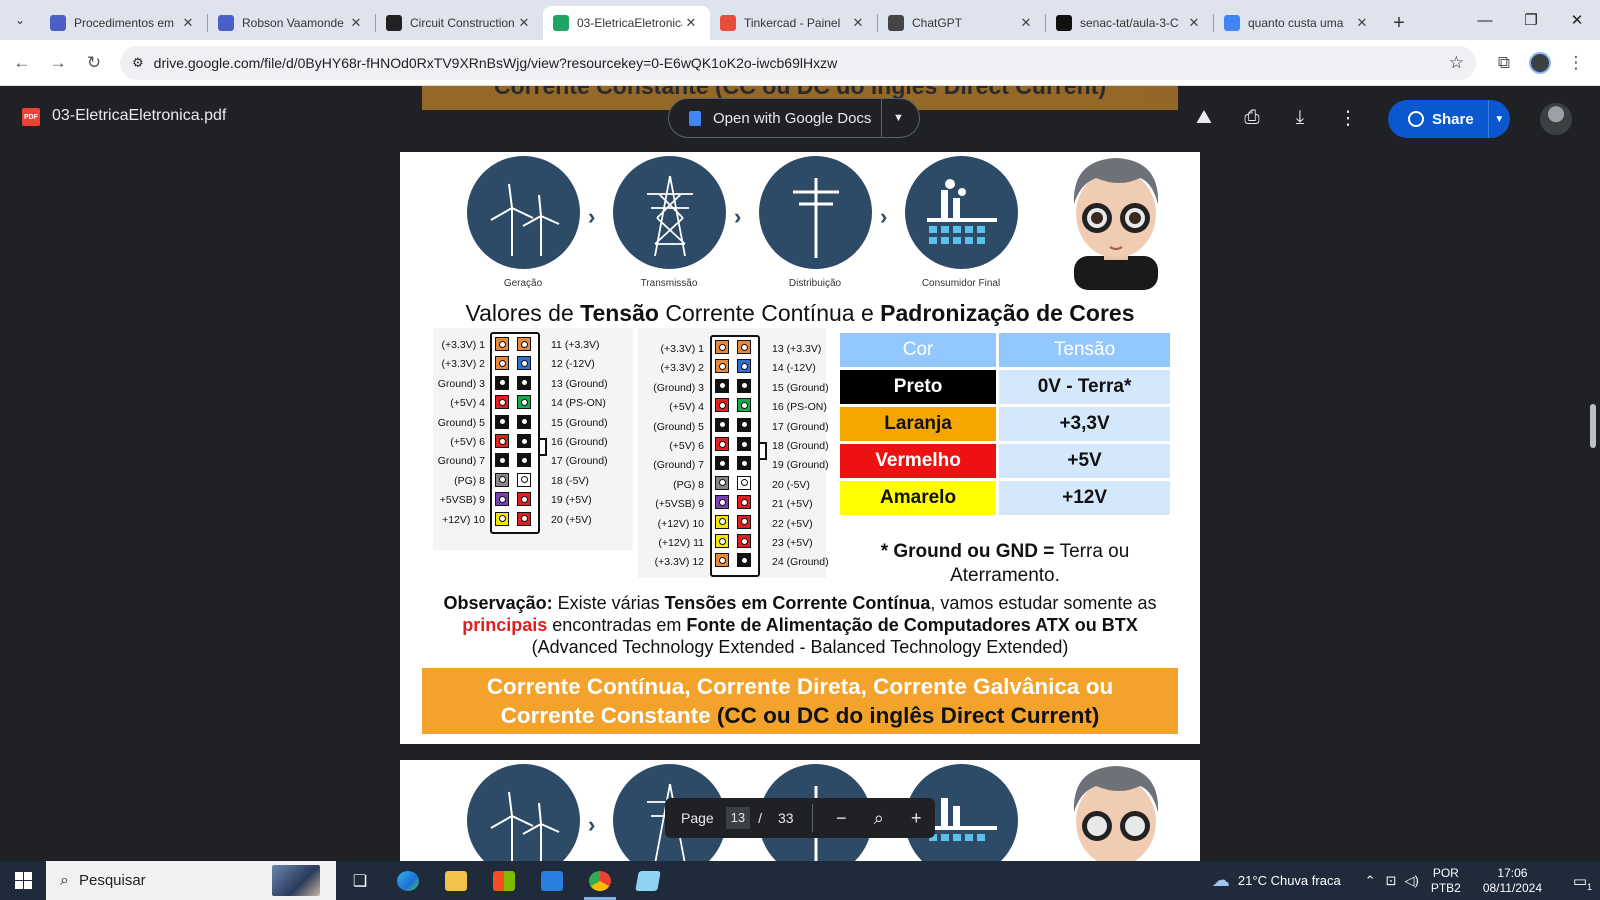 The height and width of the screenshot is (900, 1600). I want to click on bookmark-star-icon: ☆, so click(1456, 63).